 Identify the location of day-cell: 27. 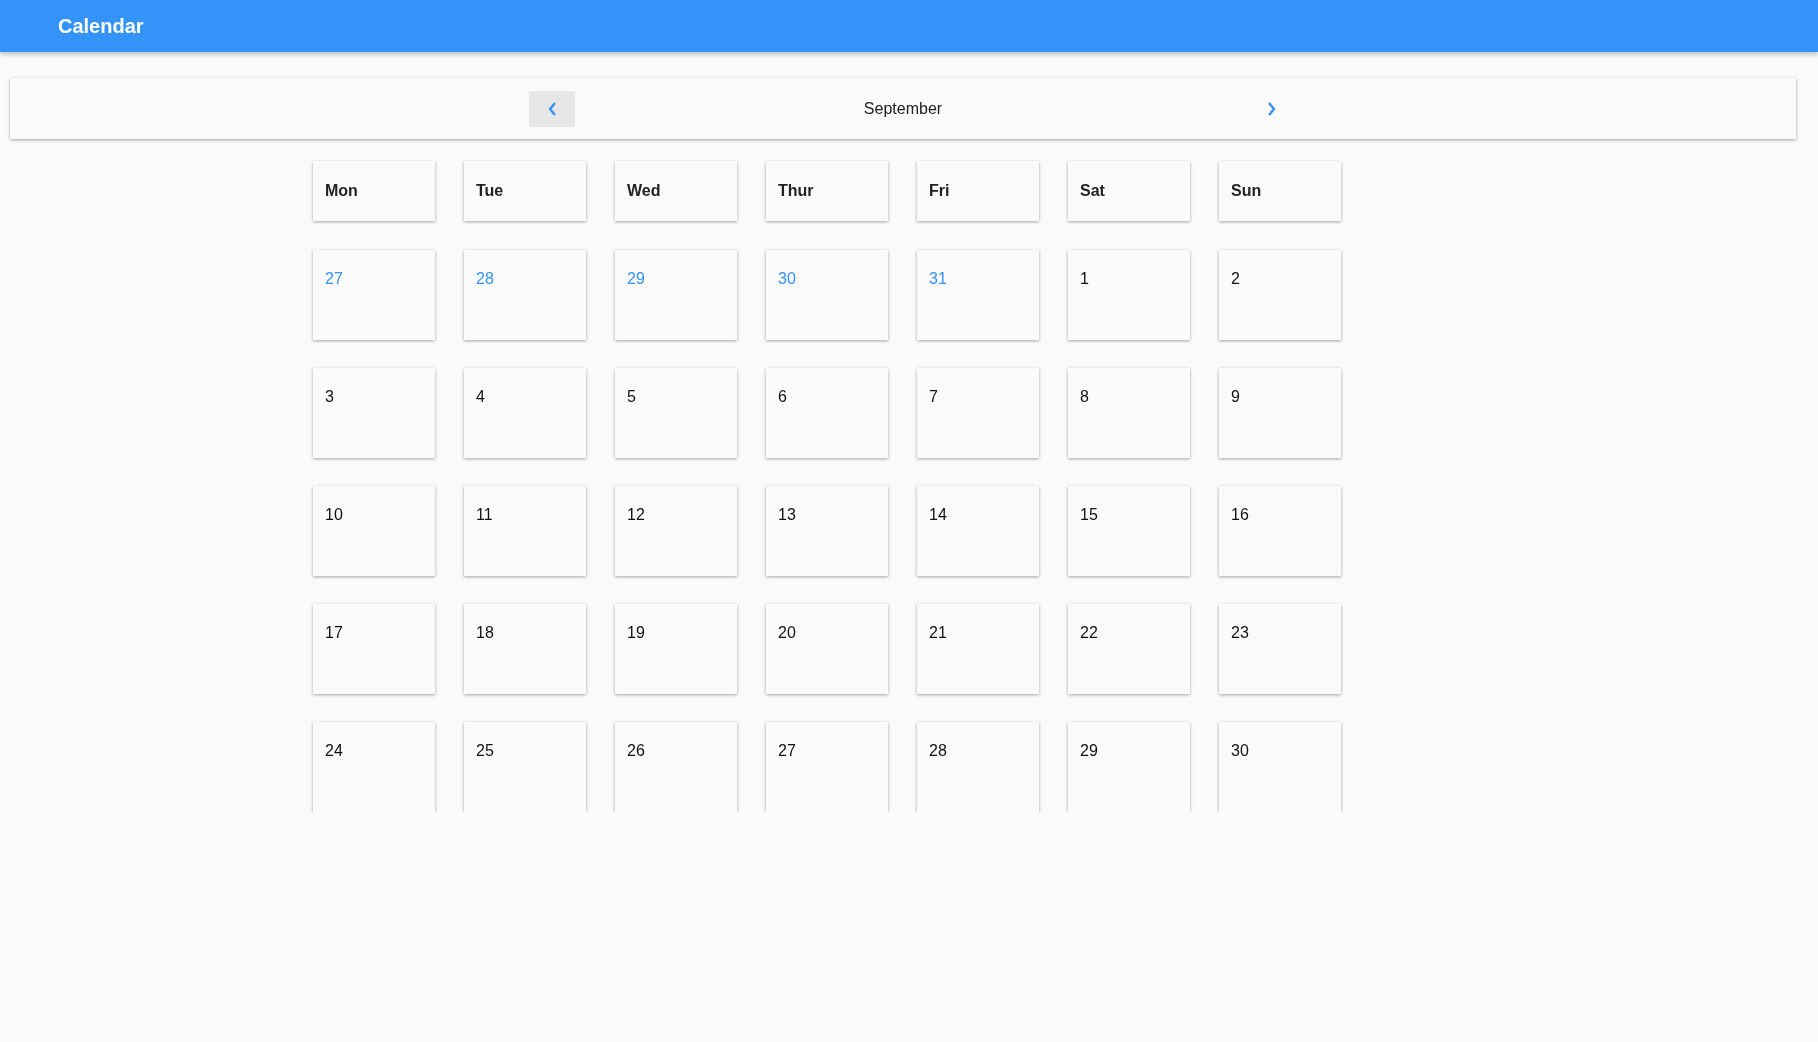
(827, 767).